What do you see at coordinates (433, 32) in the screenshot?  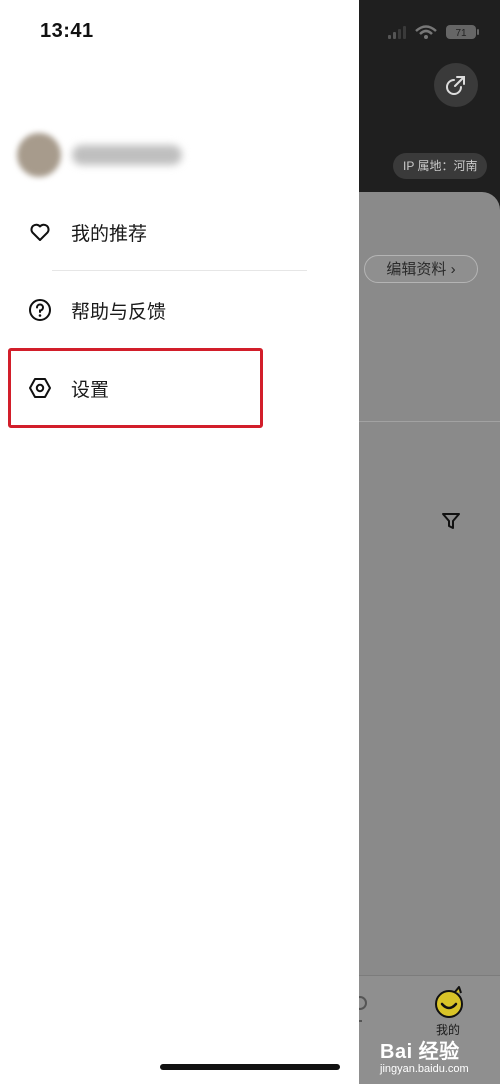 I see `status-icons: 71` at bounding box center [433, 32].